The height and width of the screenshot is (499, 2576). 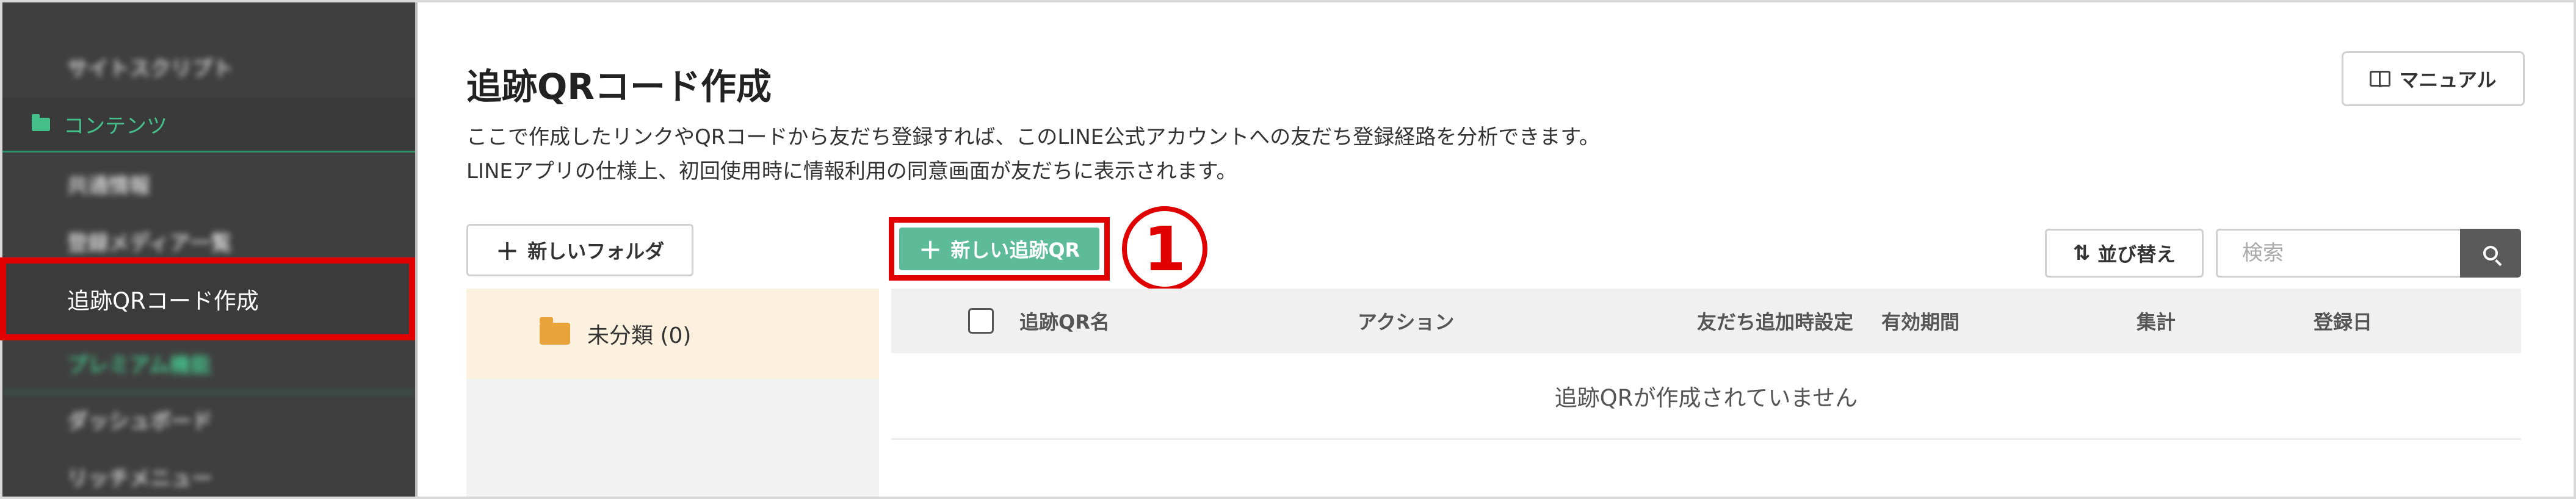 What do you see at coordinates (108, 186) in the screenshot?
I see `sidebar-item-label: 共通情報` at bounding box center [108, 186].